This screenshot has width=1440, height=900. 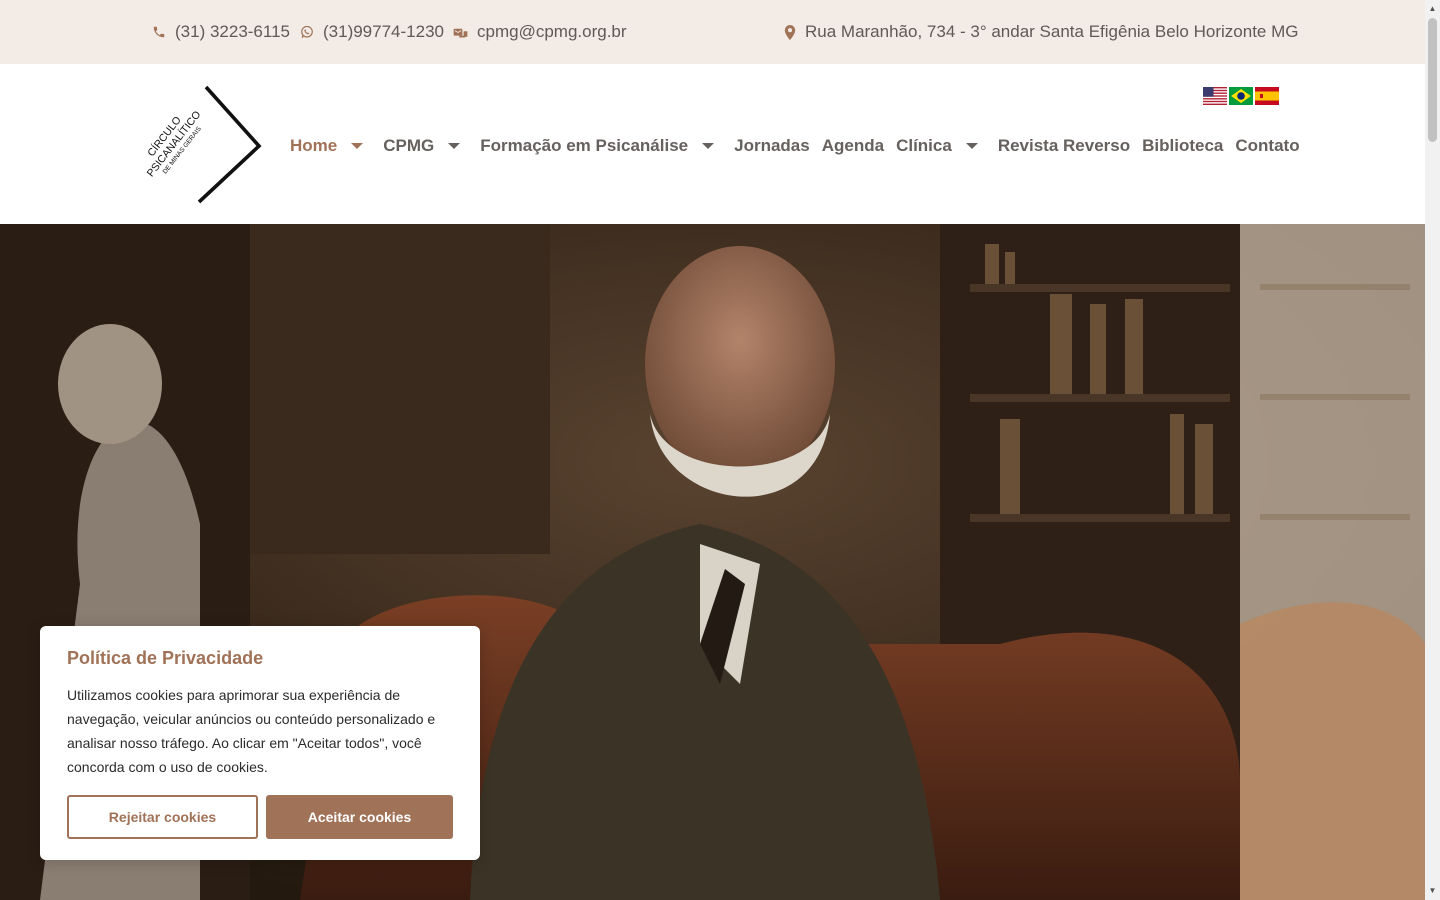 What do you see at coordinates (314, 145) in the screenshot?
I see `nav-item-label: Home` at bounding box center [314, 145].